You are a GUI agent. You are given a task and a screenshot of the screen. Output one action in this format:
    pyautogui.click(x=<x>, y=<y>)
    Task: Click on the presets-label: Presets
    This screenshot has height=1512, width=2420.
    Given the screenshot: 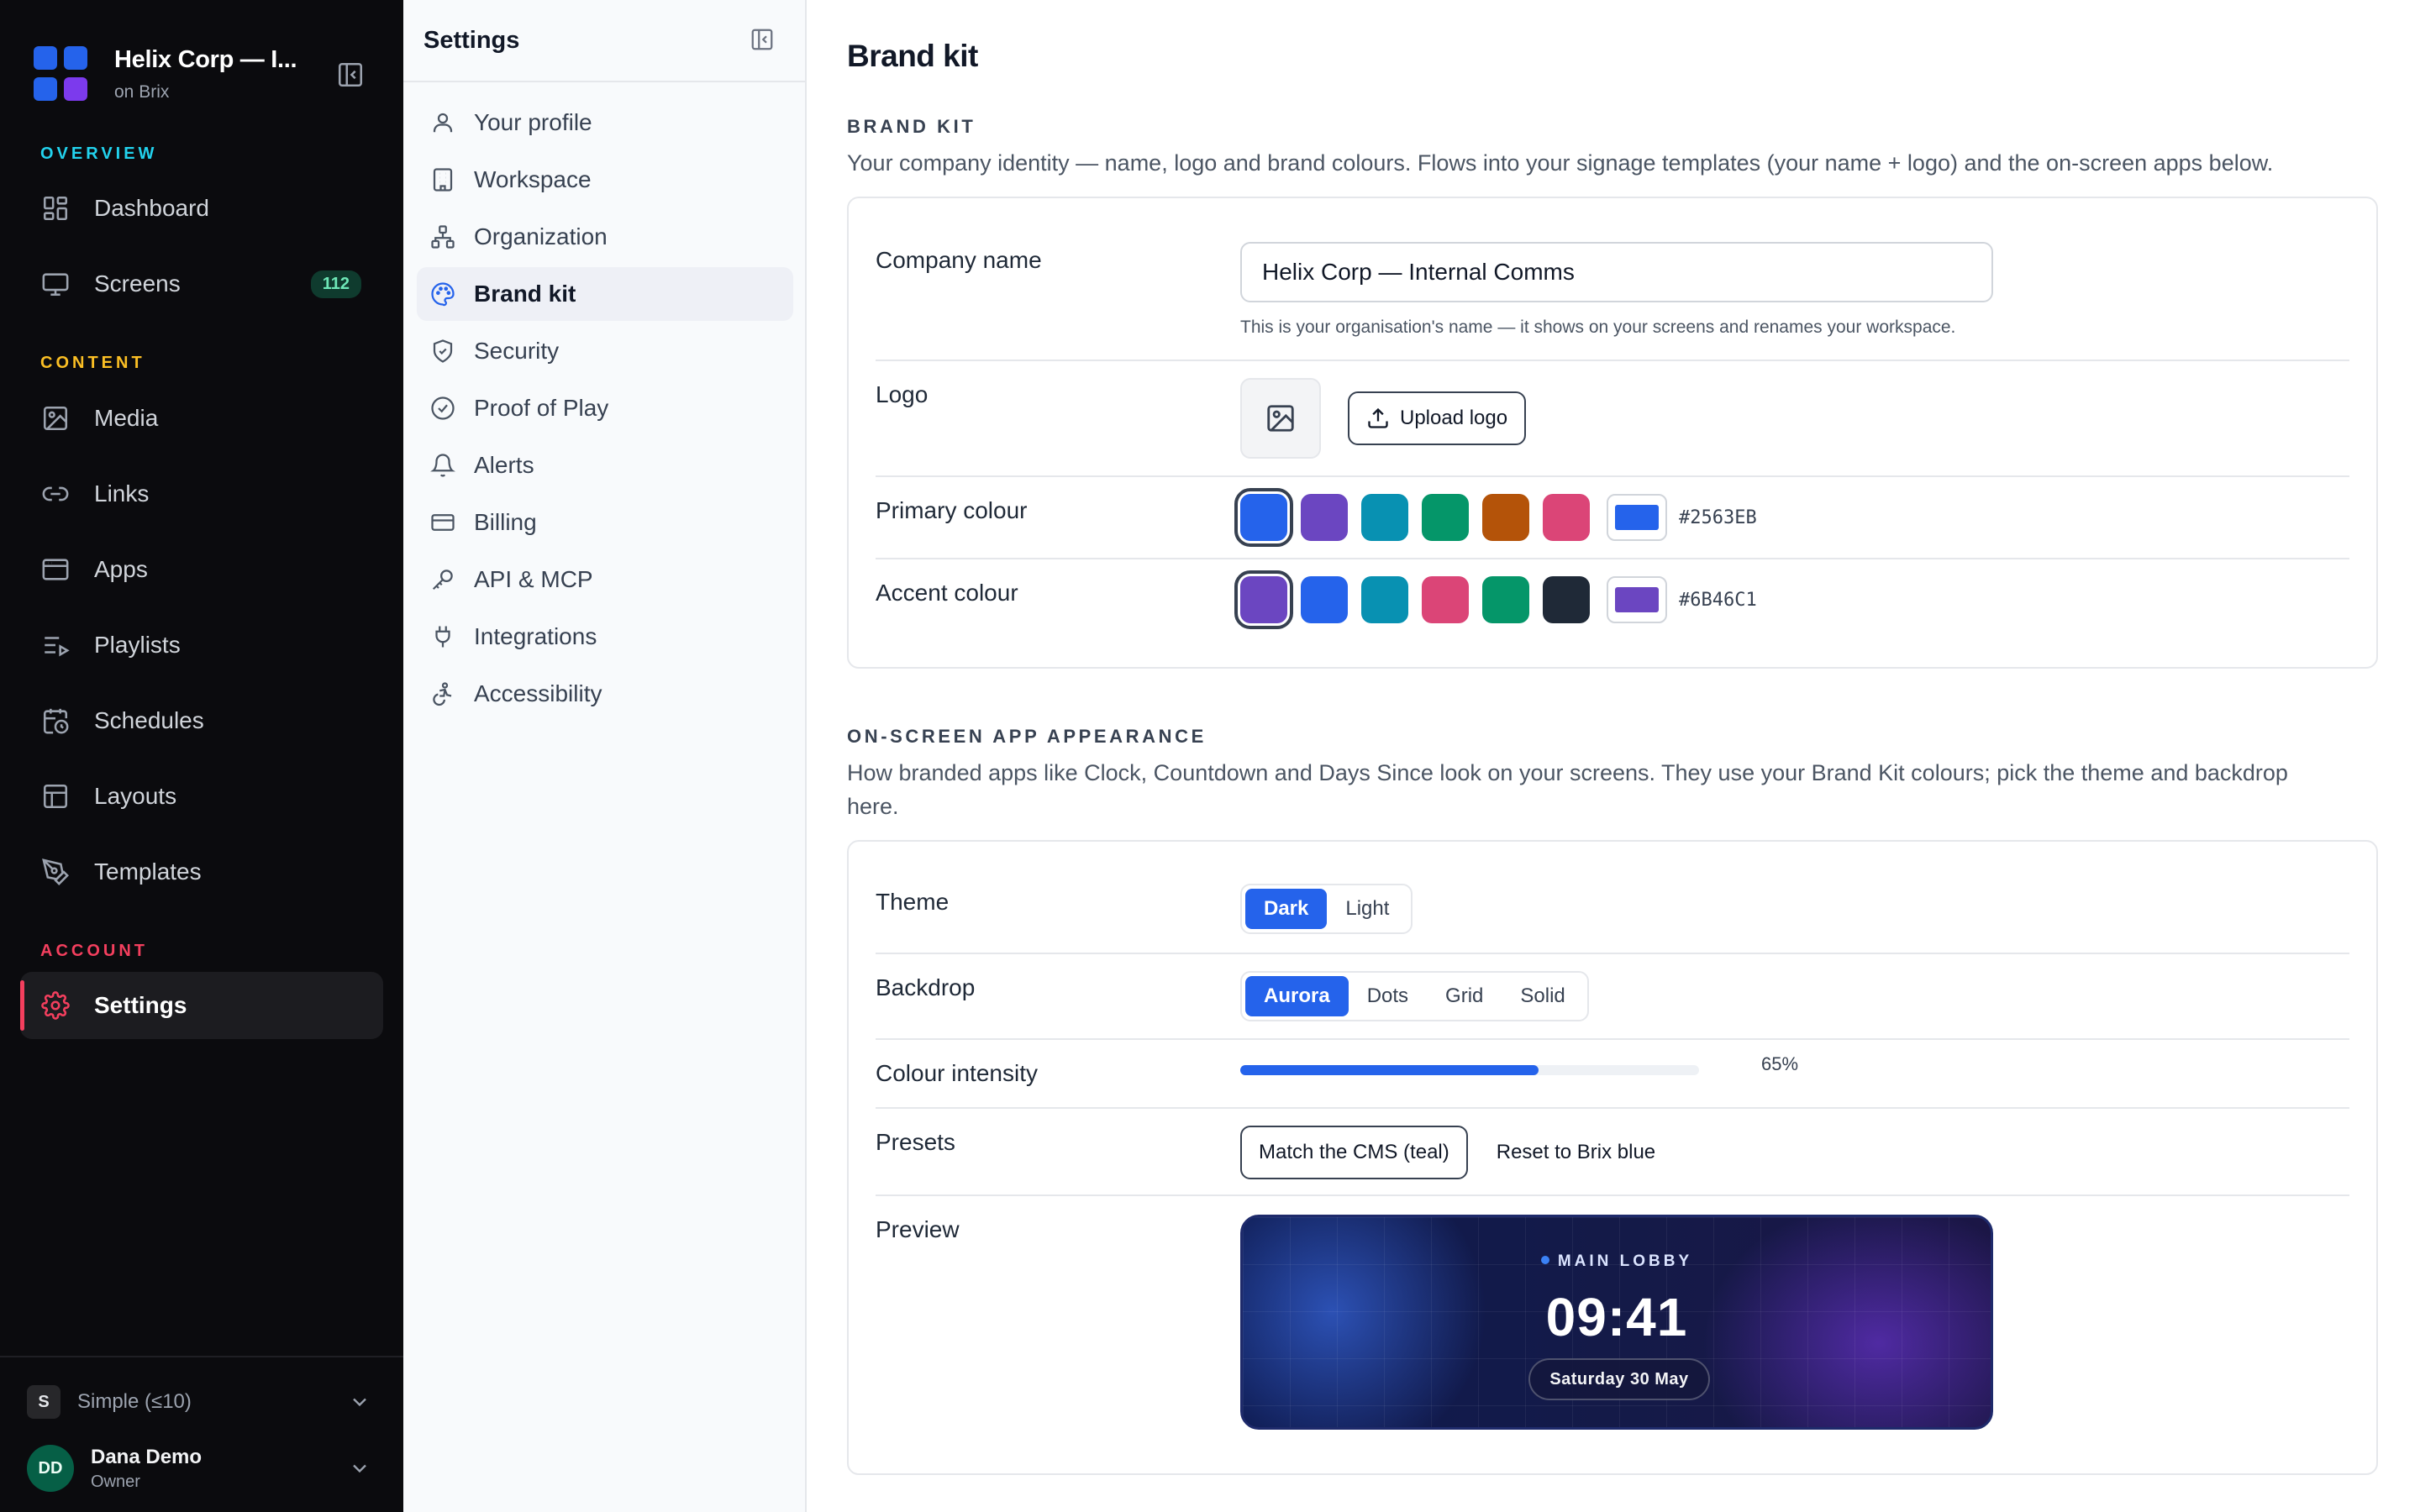 What is the action you would take?
    pyautogui.click(x=915, y=1142)
    